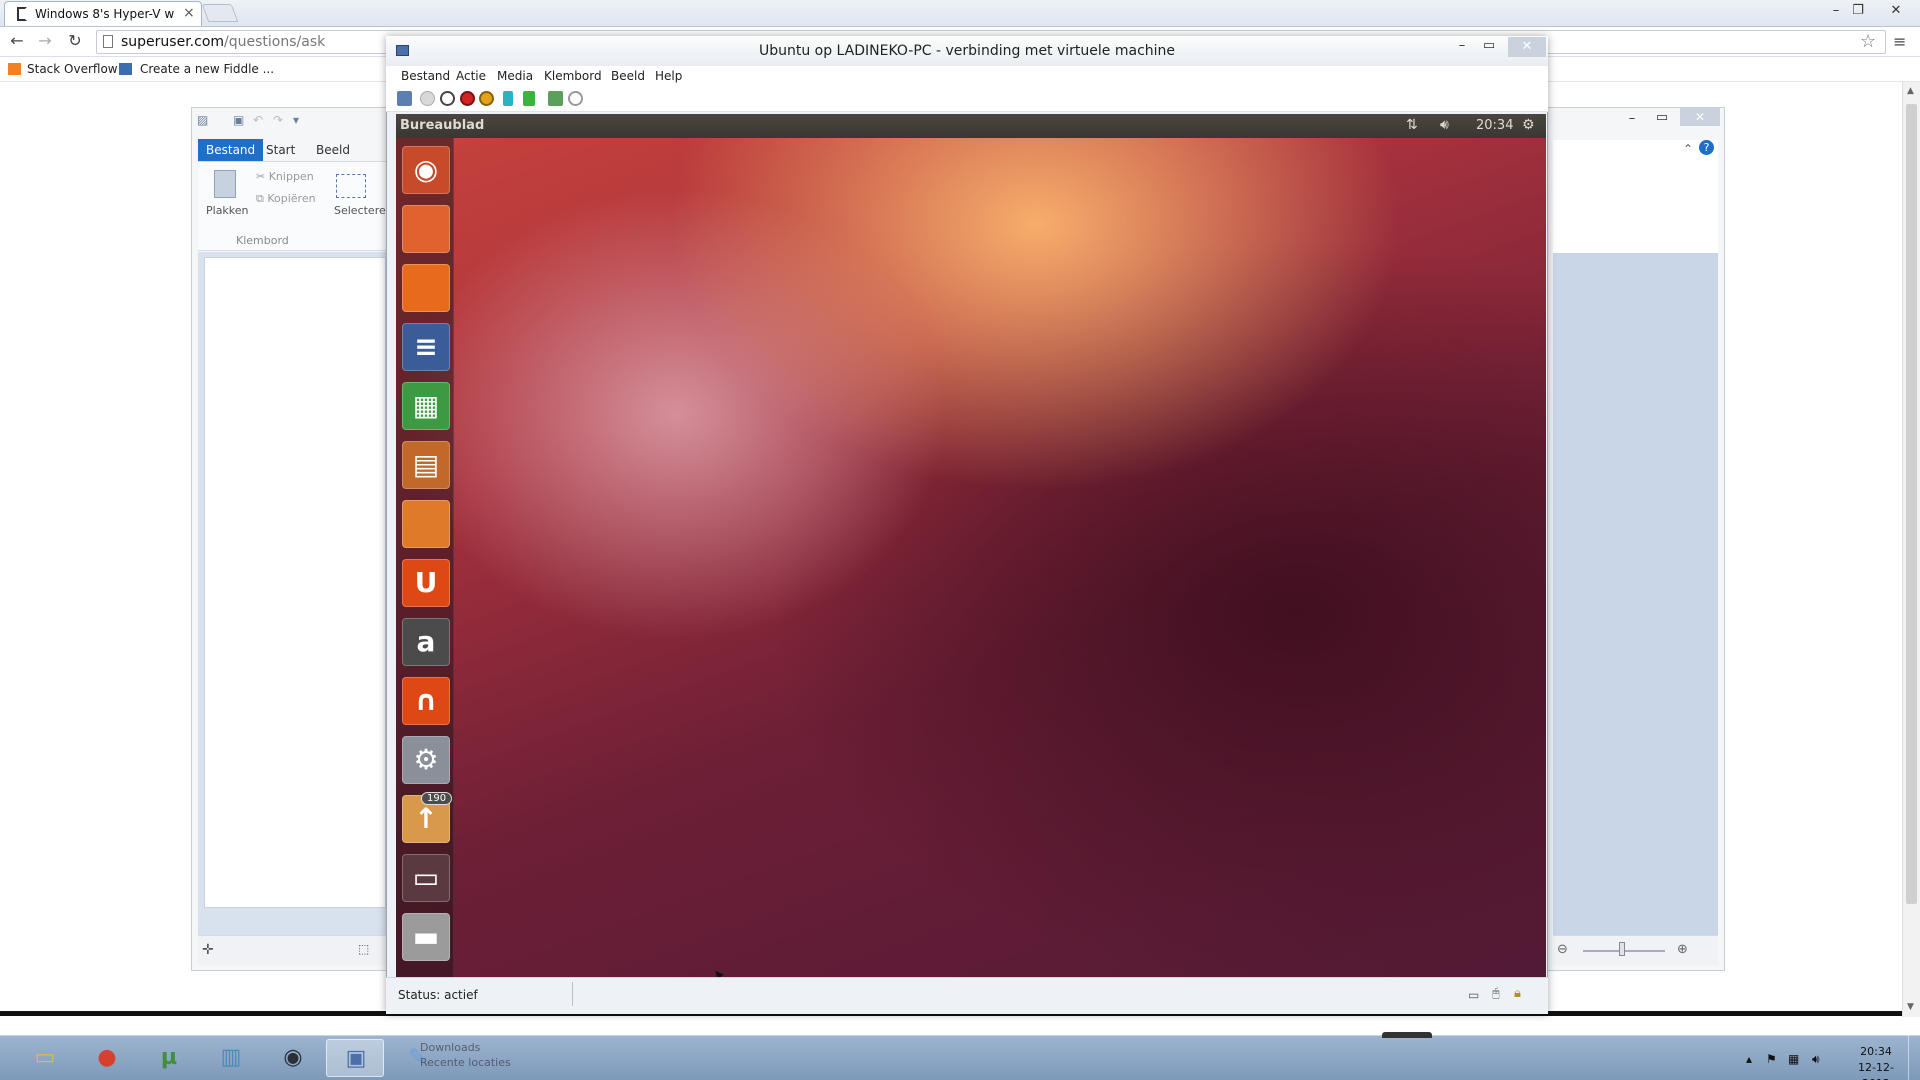 The height and width of the screenshot is (1080, 1920). Describe the element at coordinates (1494, 125) in the screenshot. I see `panel-clock: 20:34` at that location.